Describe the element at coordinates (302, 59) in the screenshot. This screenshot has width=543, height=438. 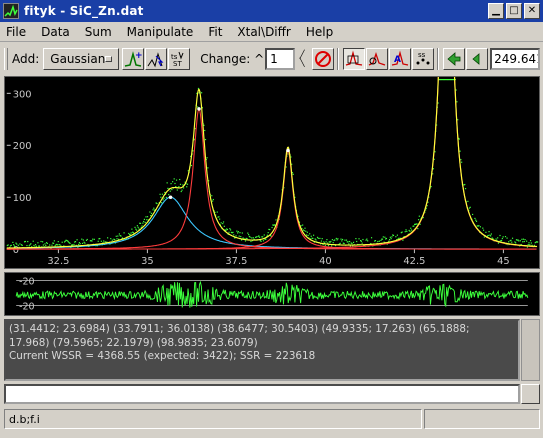
I see `change-spinner: ╱ ╲` at that location.